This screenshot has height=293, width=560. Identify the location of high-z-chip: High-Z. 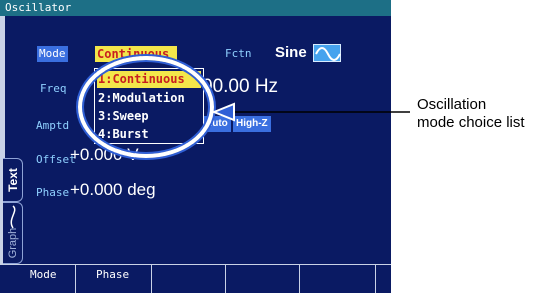
(252, 124).